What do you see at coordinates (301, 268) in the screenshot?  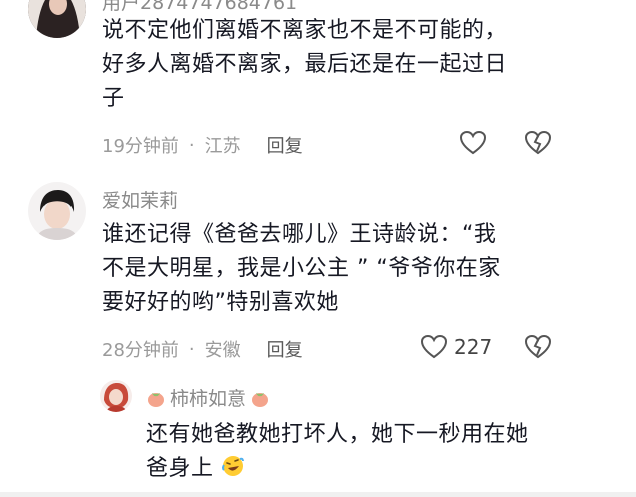 I see `comment-line: 不是大明星，我是小公主 ” “爷爷你在家` at bounding box center [301, 268].